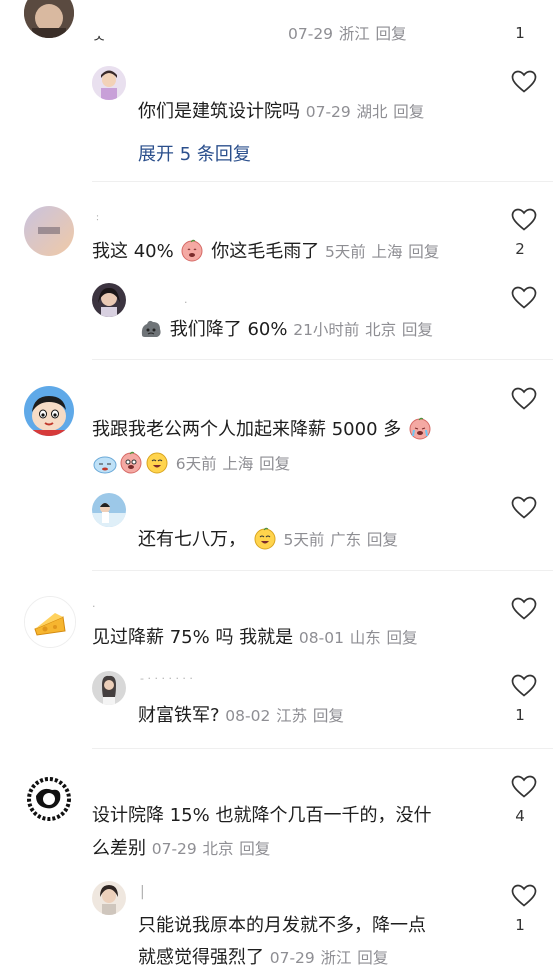  I want to click on reply-text: 我们降了 60% 21小时前 北京 回复, so click(285, 329).